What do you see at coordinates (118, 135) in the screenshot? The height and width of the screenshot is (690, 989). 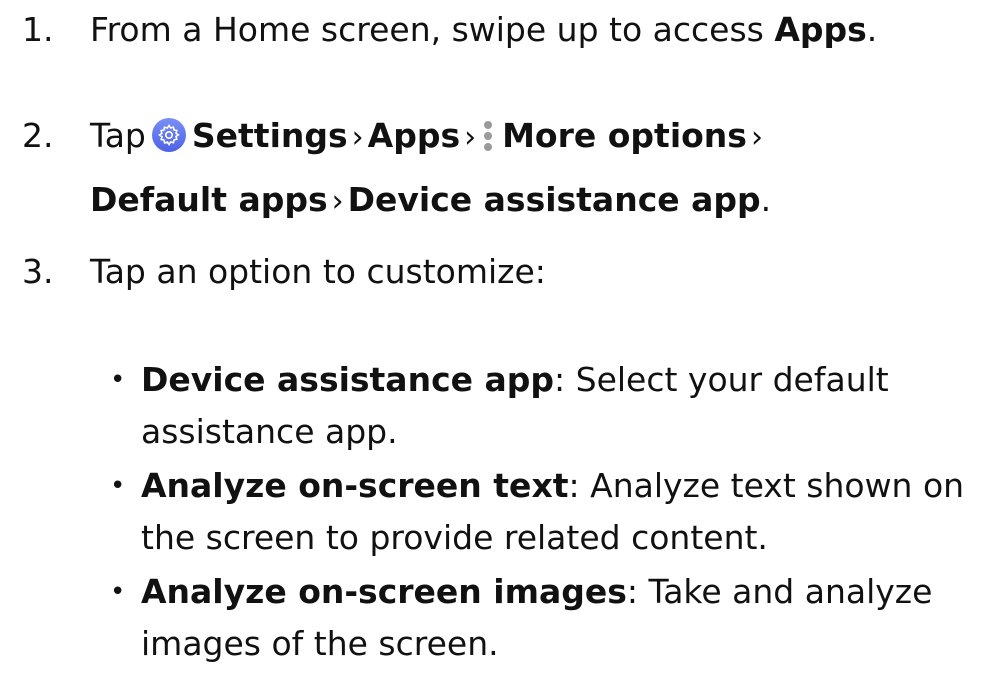 I see `tap-word: Tap` at bounding box center [118, 135].